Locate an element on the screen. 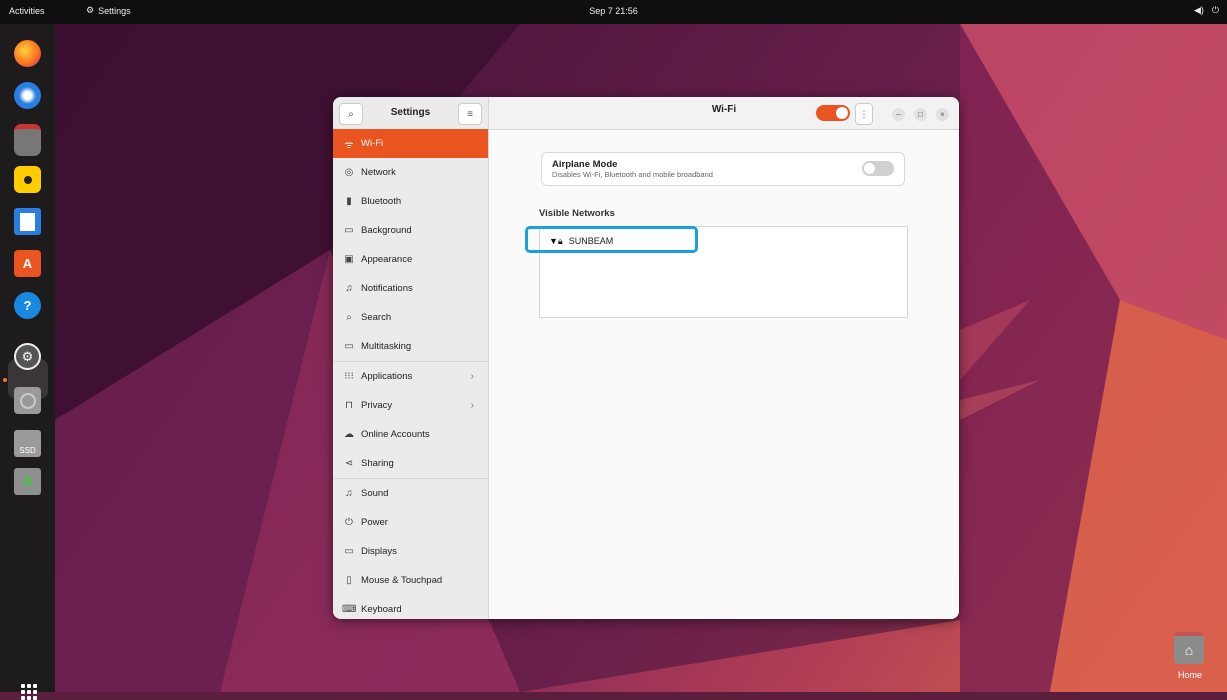  sidebar-item-label: Wi-Fi is located at coordinates (372, 143).